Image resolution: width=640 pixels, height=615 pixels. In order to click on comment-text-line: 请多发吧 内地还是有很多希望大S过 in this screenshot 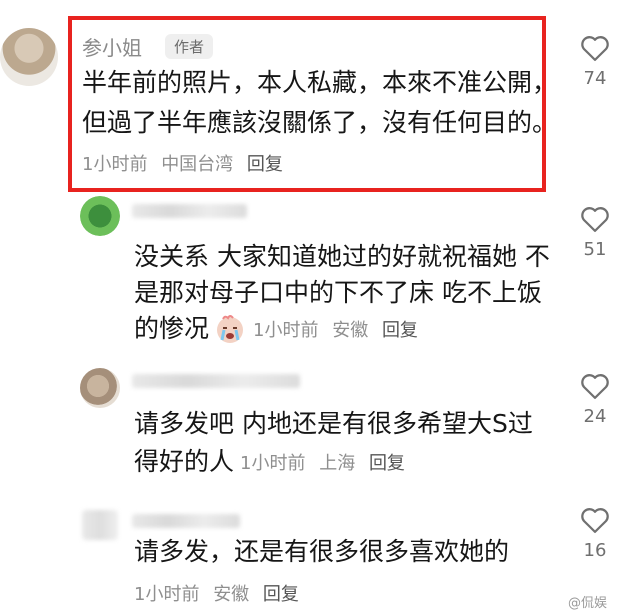, I will do `click(333, 423)`.